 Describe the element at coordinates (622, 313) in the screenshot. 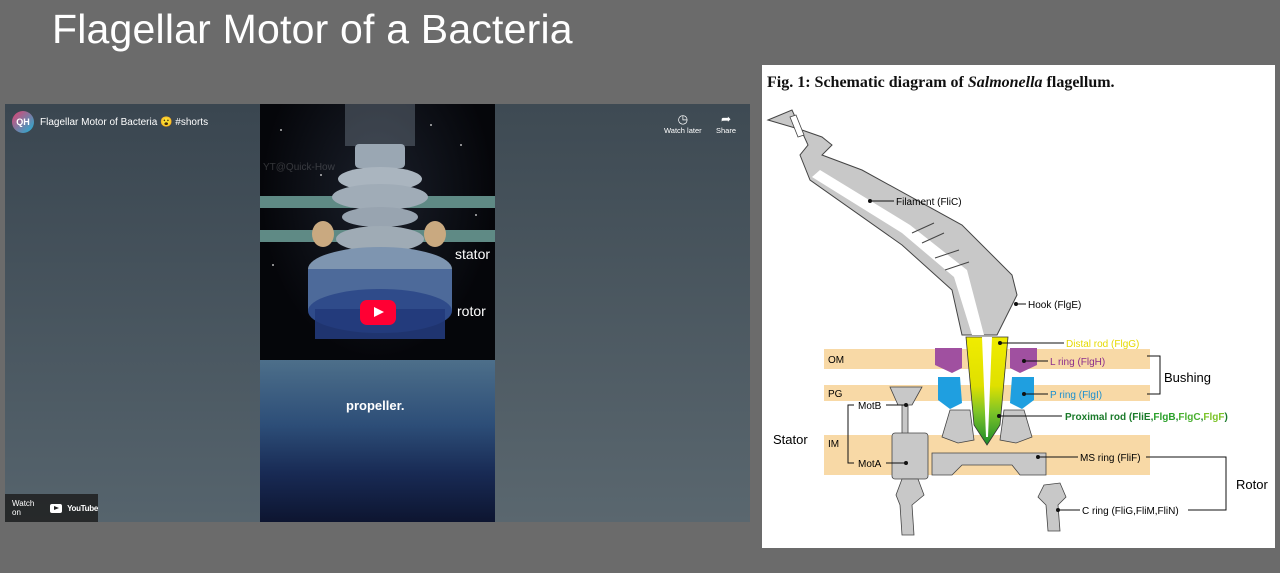

I see `video-blur-right` at that location.